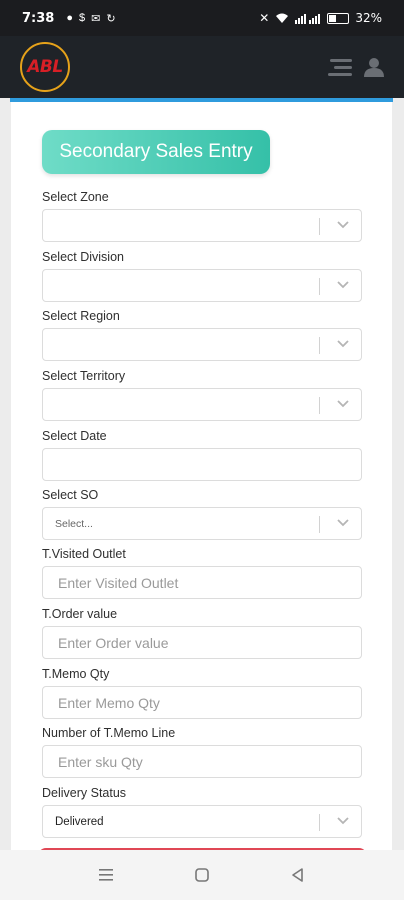 This screenshot has width=404, height=900. Describe the element at coordinates (338, 18) in the screenshot. I see `battery-icon` at that location.